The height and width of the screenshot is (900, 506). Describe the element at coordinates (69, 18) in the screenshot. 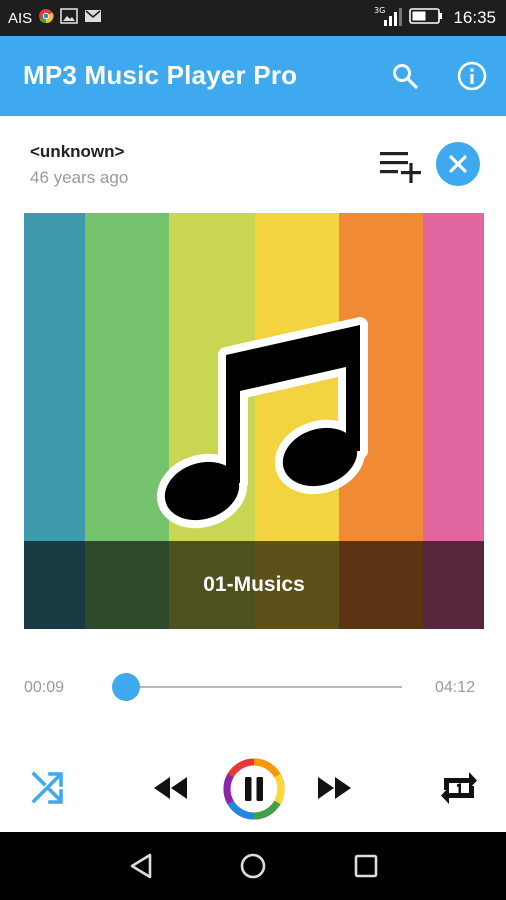

I see `image-icon` at that location.